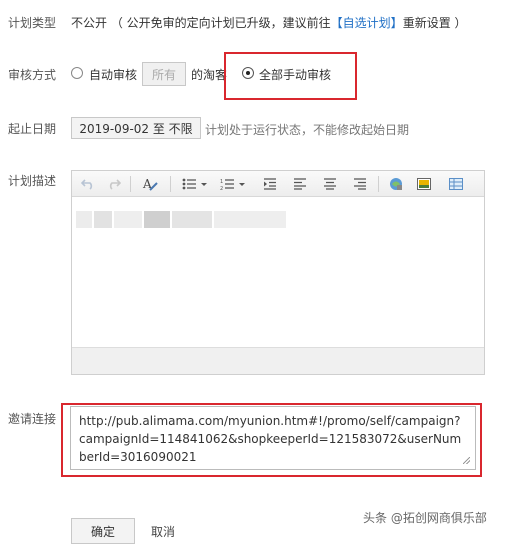 The image size is (507, 544). Describe the element at coordinates (113, 75) in the screenshot. I see `auto-review-label: 自动审核` at that location.